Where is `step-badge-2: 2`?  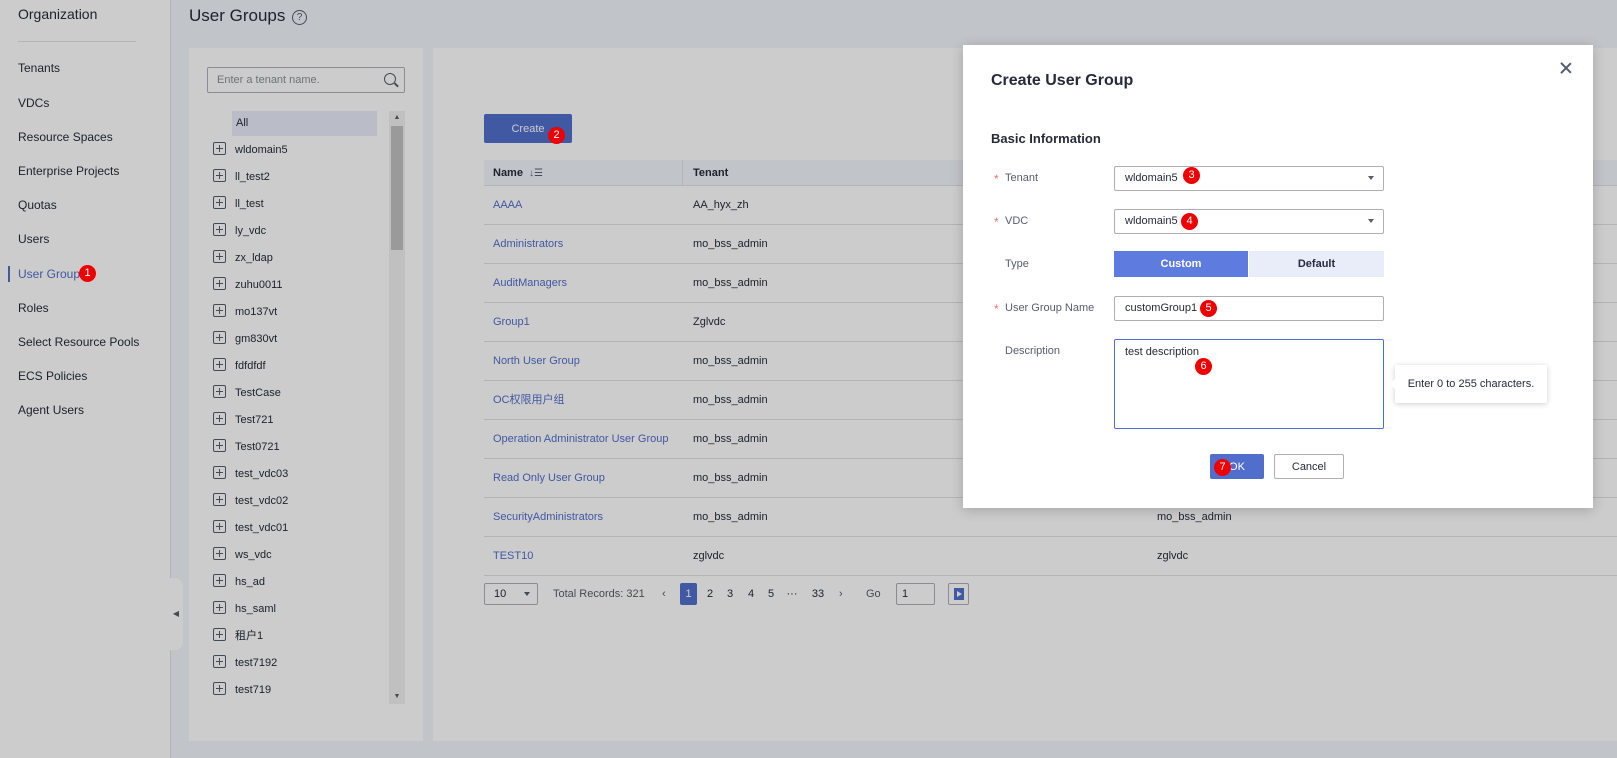
step-badge-2: 2 is located at coordinates (556, 135).